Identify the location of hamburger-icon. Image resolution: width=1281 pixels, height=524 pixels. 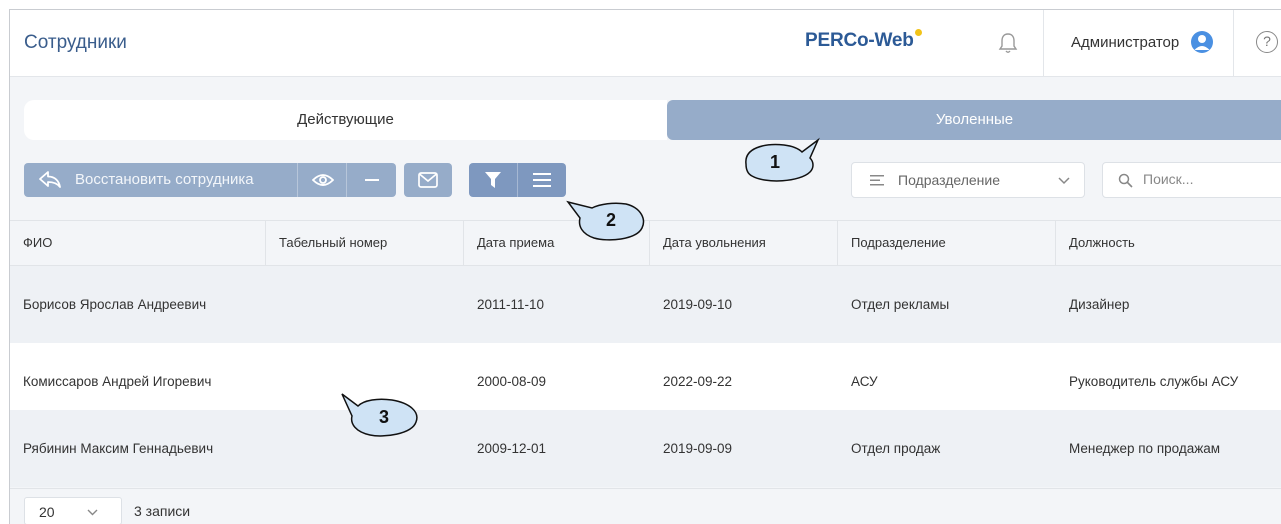
(542, 180).